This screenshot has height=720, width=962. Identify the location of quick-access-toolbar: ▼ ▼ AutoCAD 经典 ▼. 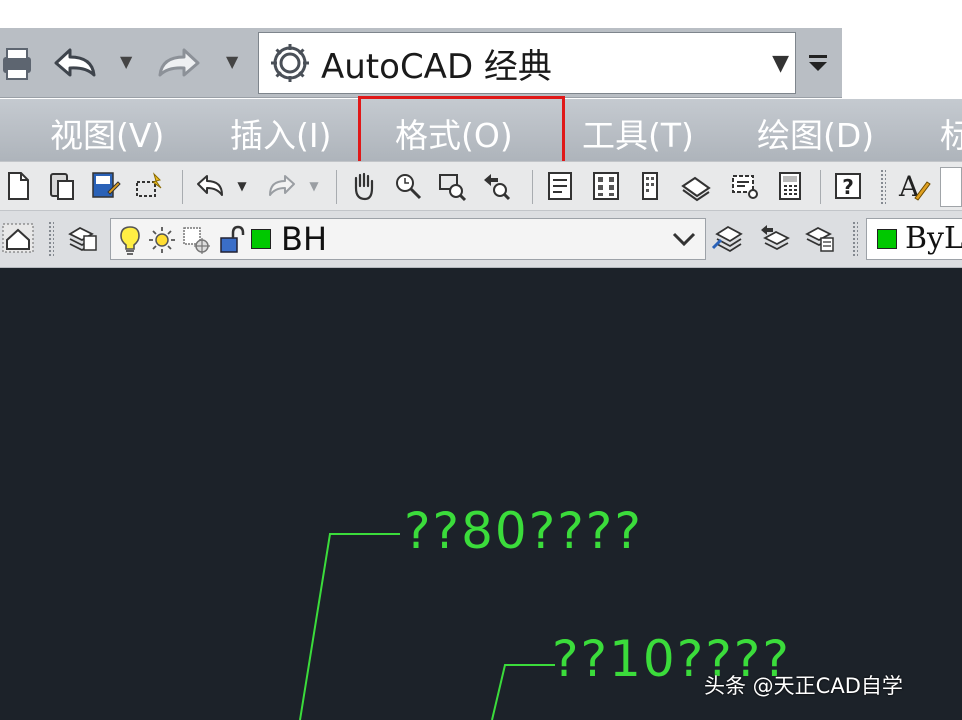
(481, 50).